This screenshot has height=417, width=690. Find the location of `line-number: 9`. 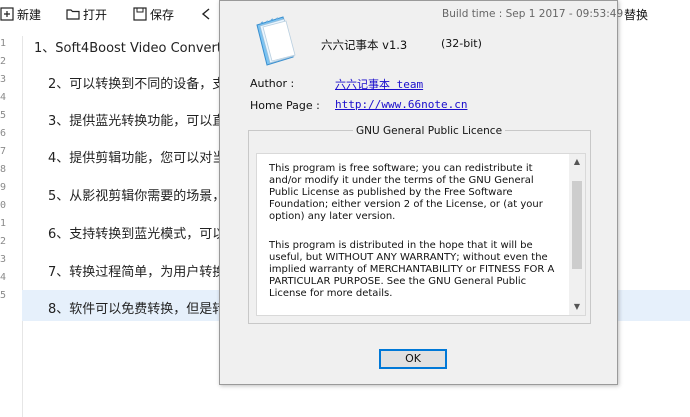

line-number: 9 is located at coordinates (3, 187).